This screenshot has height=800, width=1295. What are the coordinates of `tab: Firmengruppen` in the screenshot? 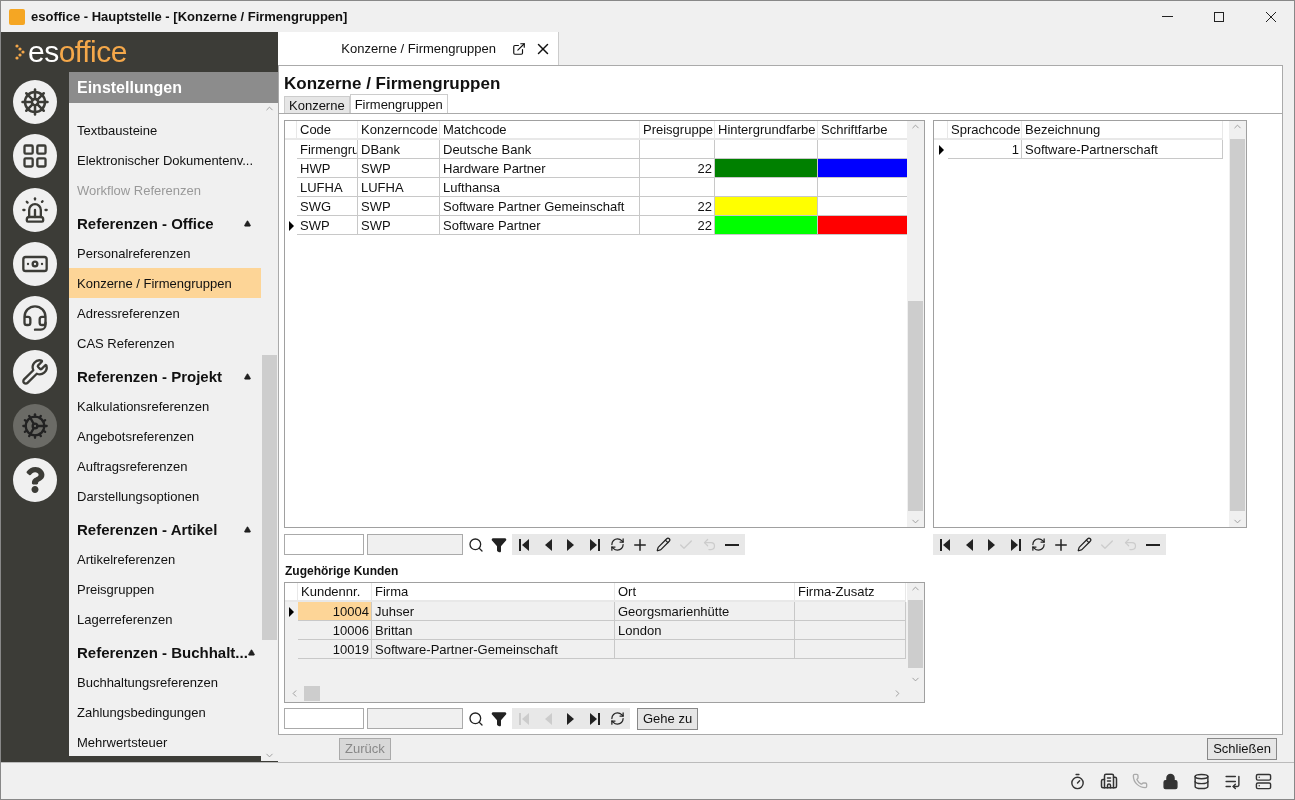 It's located at (398, 103).